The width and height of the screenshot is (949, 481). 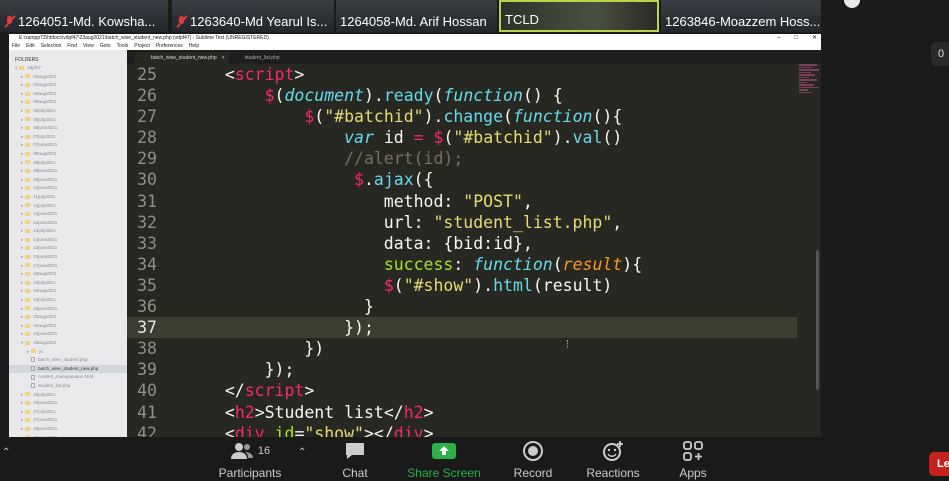 I want to click on folder-item: ▸ 15june2021, so click(x=68, y=248).